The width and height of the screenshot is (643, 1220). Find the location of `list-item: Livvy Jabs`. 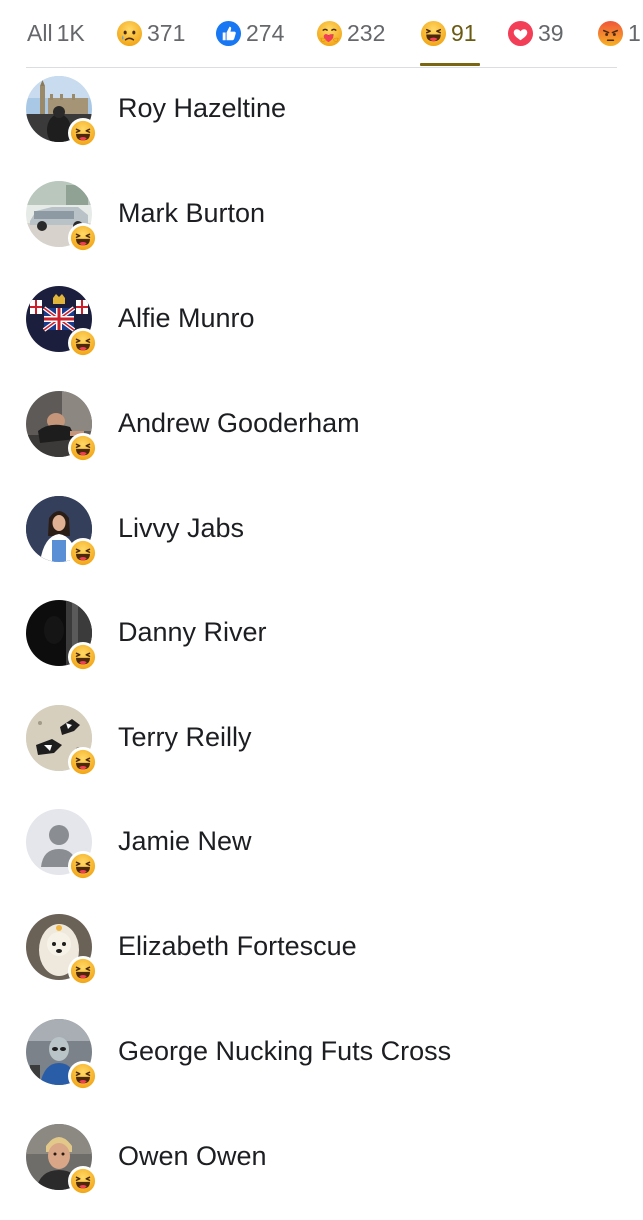

list-item: Livvy Jabs is located at coordinates (321, 540).